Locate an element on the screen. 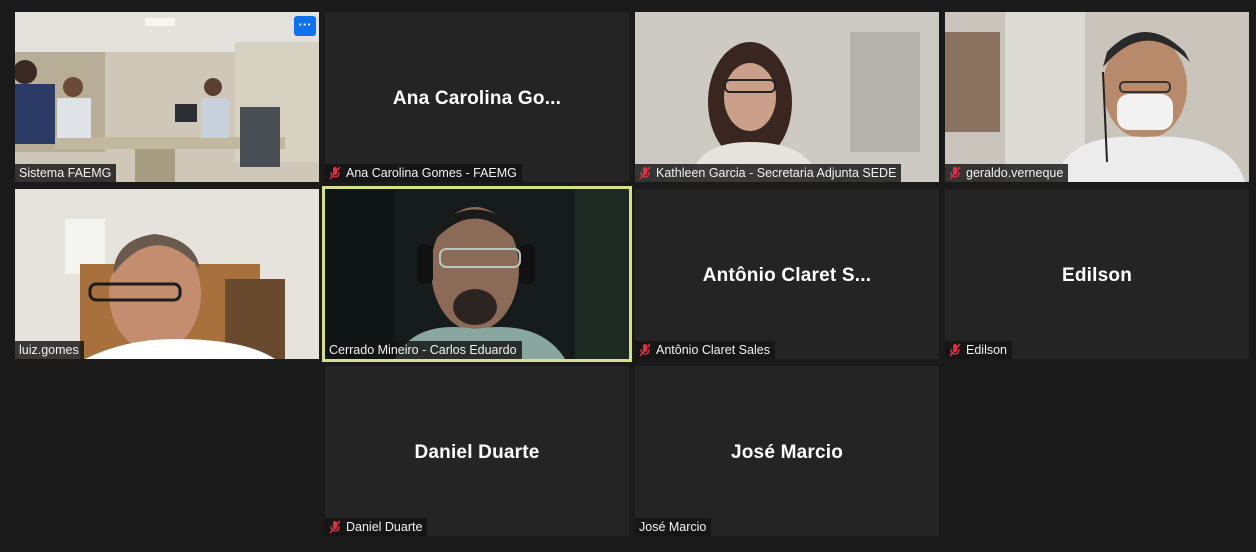 This screenshot has height=552, width=1256. participant-name-label: luiz.gomes is located at coordinates (49, 350).